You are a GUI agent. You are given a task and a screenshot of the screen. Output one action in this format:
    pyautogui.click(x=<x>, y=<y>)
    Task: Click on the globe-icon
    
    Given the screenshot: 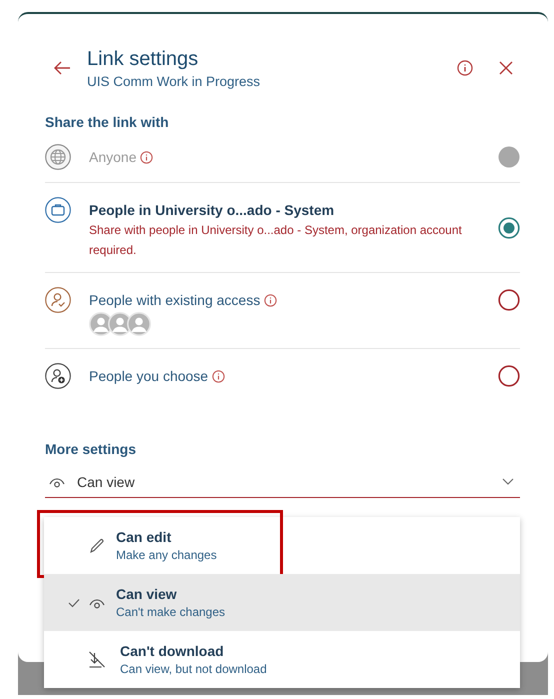 What is the action you would take?
    pyautogui.click(x=58, y=157)
    